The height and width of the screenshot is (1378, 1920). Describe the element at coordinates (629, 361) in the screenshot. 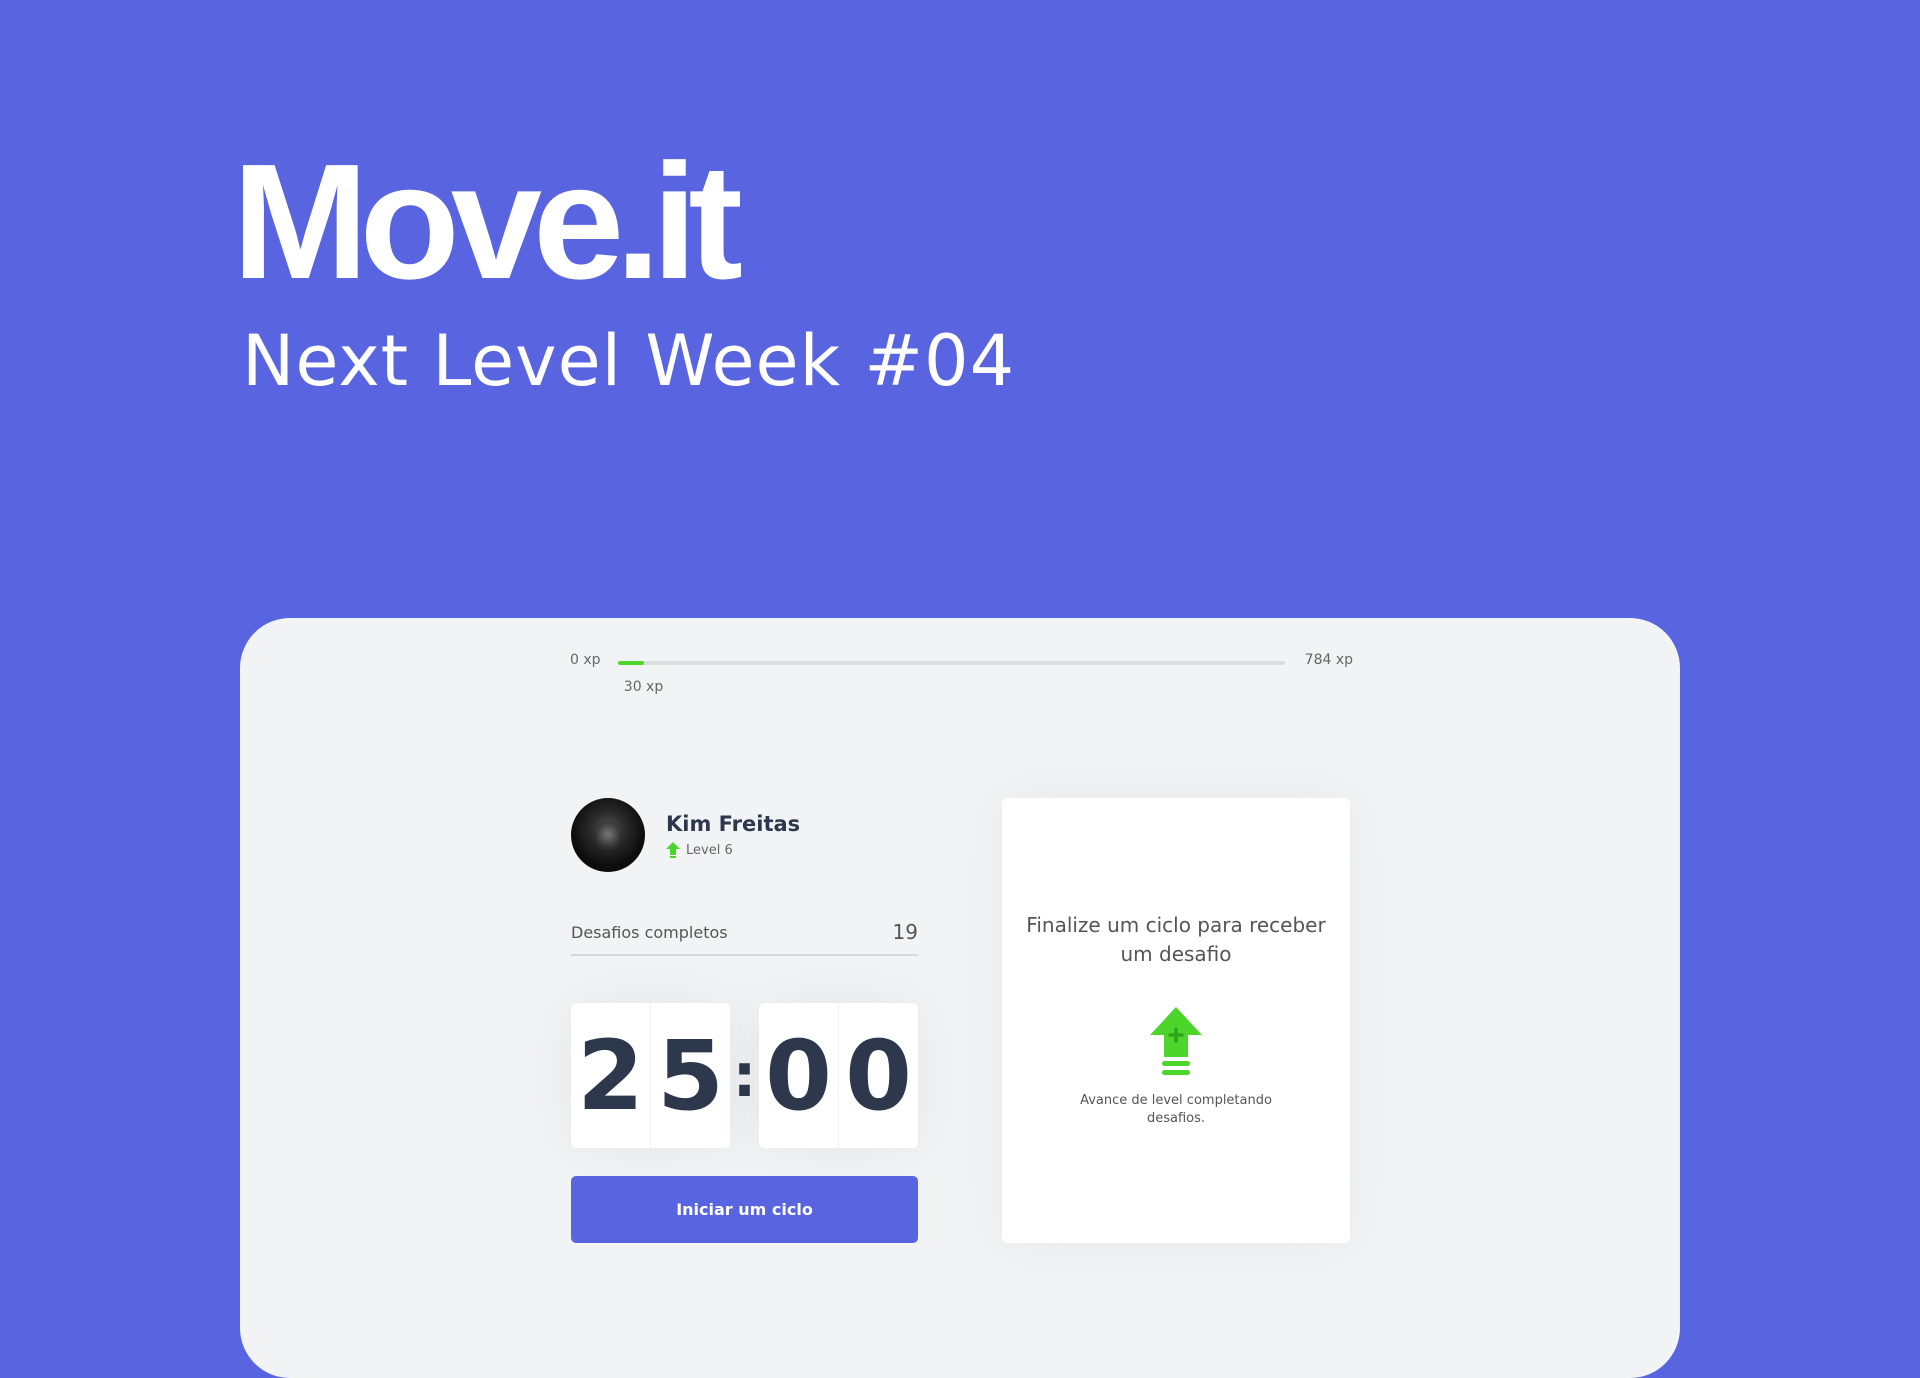

I see `hero-subtitle: Next Level Week #04` at that location.